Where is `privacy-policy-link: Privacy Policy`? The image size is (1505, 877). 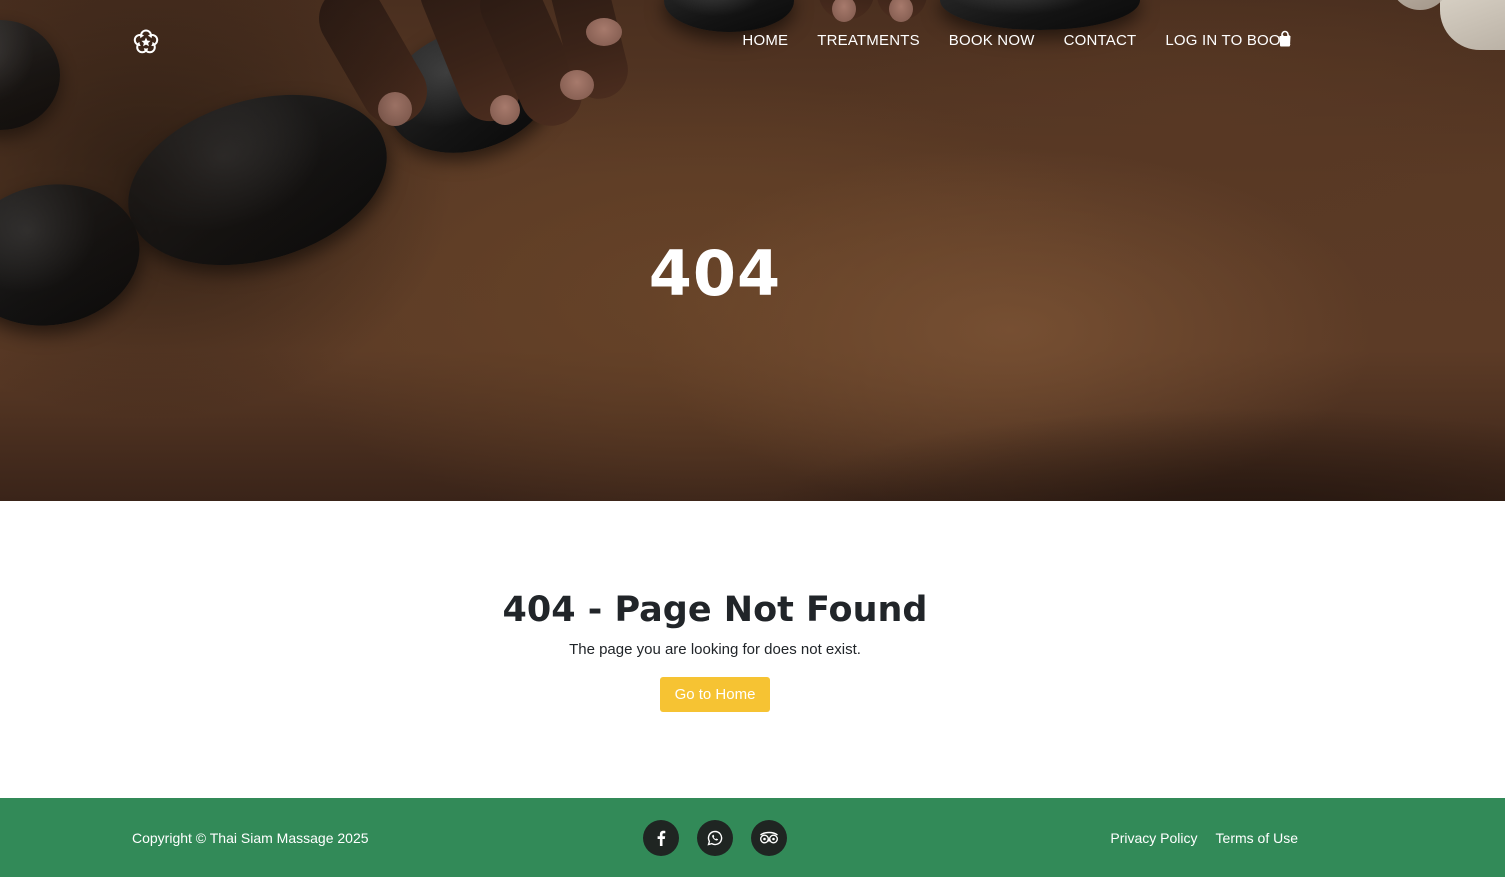
privacy-policy-link: Privacy Policy is located at coordinates (1153, 838).